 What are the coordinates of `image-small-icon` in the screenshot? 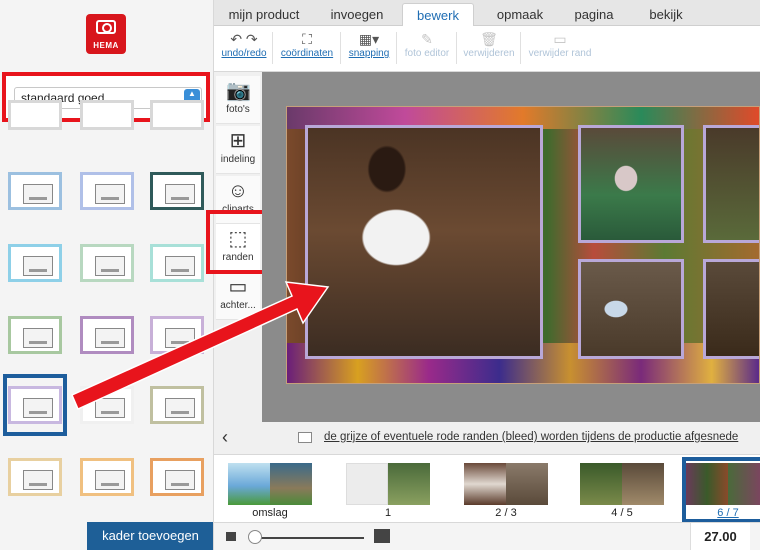 It's located at (231, 536).